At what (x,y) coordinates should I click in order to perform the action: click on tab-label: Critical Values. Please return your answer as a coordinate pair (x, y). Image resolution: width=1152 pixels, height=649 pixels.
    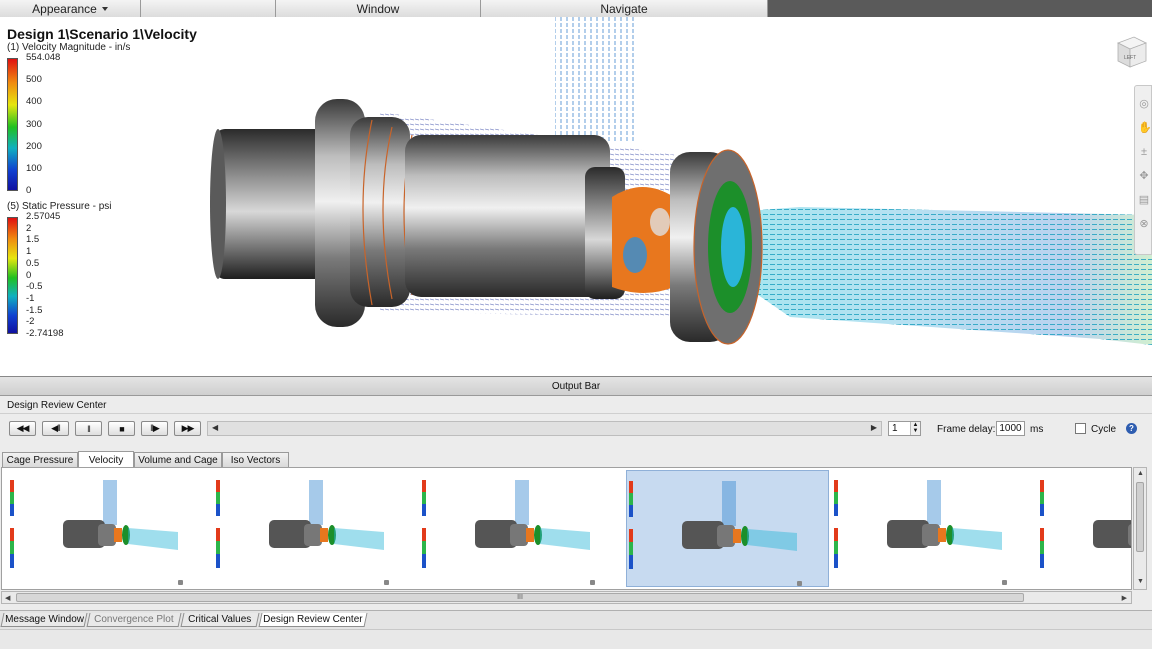
    Looking at the image, I should click on (220, 619).